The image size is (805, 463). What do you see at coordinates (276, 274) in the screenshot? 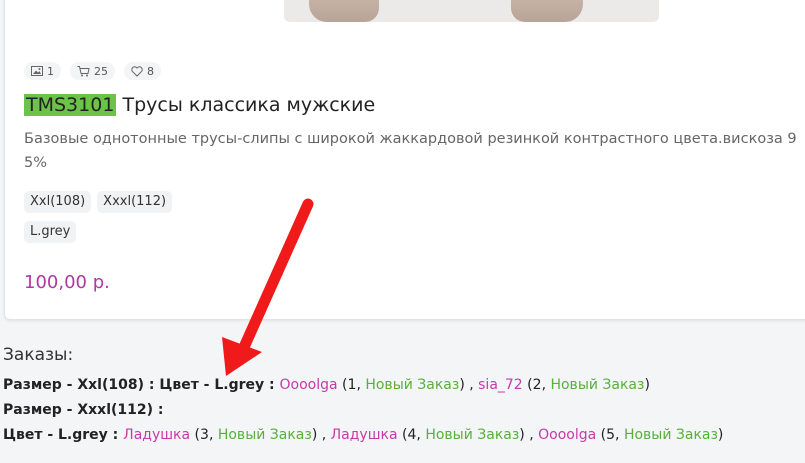
I see `arrow-shaft` at bounding box center [276, 274].